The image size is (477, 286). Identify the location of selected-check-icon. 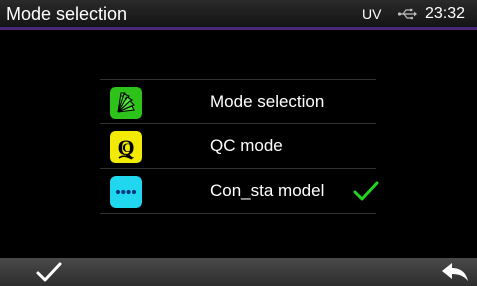
(366, 191).